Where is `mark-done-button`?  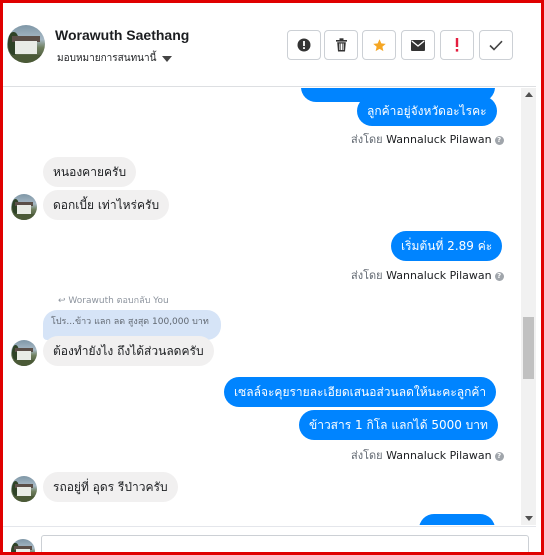 mark-done-button is located at coordinates (496, 45).